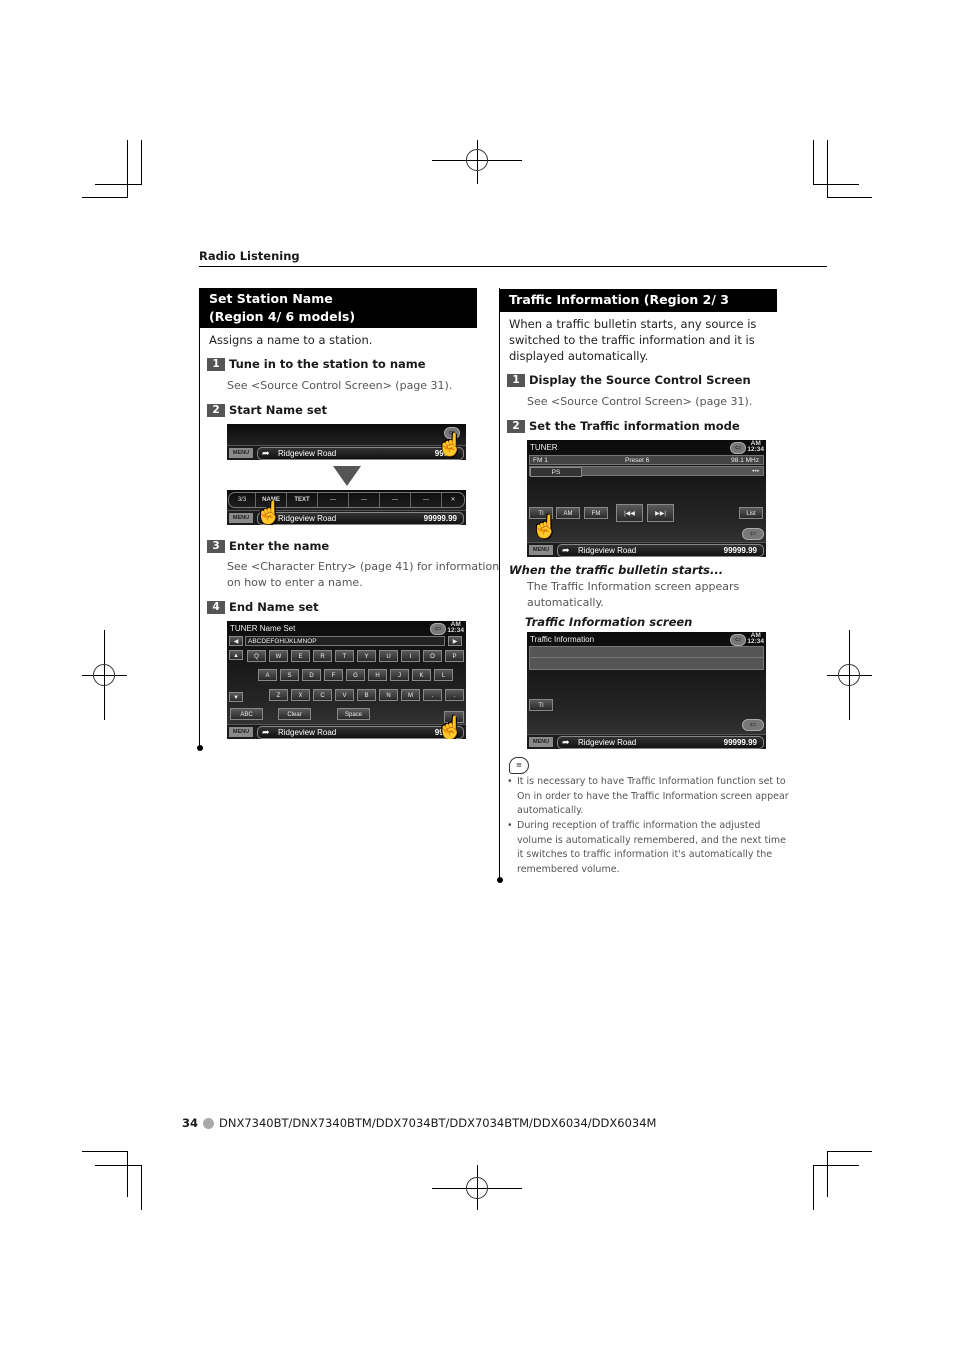  What do you see at coordinates (216, 546) in the screenshot?
I see `step-number: 3` at bounding box center [216, 546].